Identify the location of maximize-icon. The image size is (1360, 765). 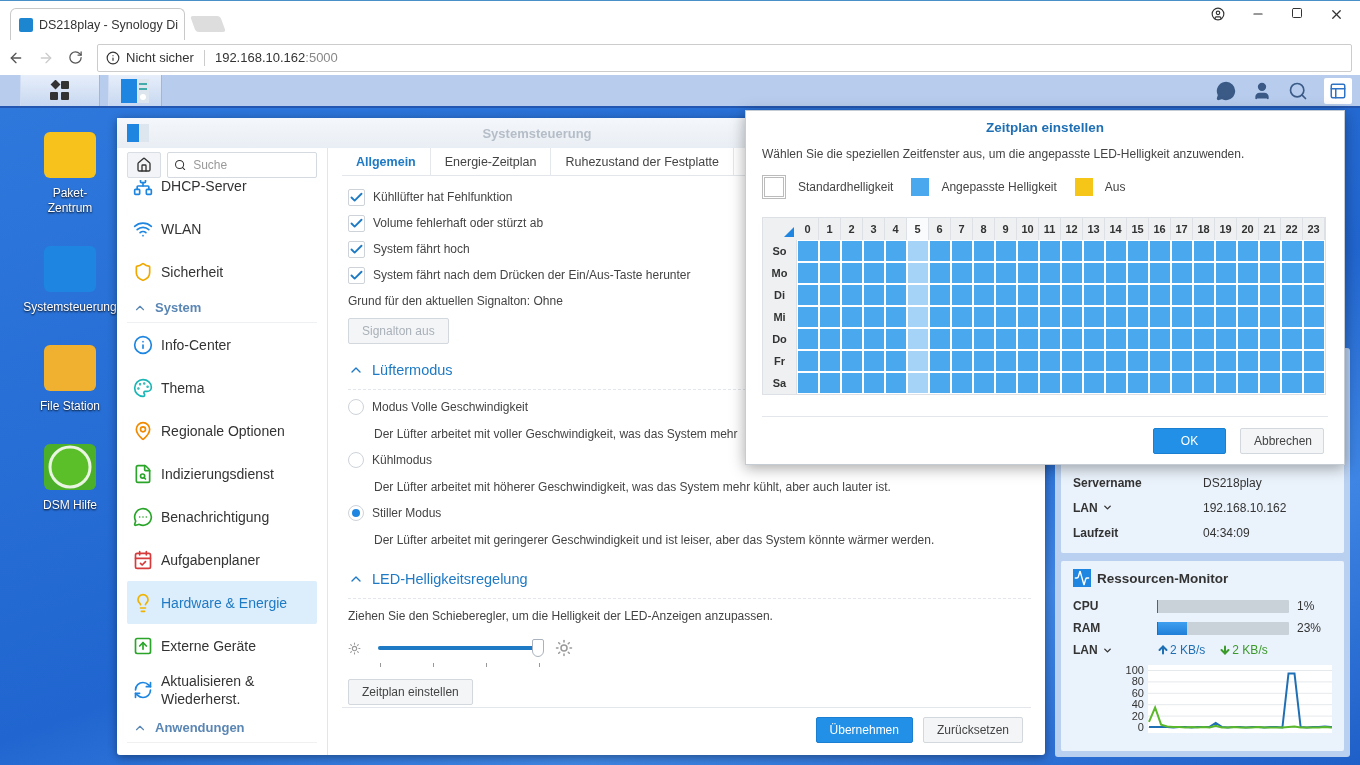
(1297, 13).